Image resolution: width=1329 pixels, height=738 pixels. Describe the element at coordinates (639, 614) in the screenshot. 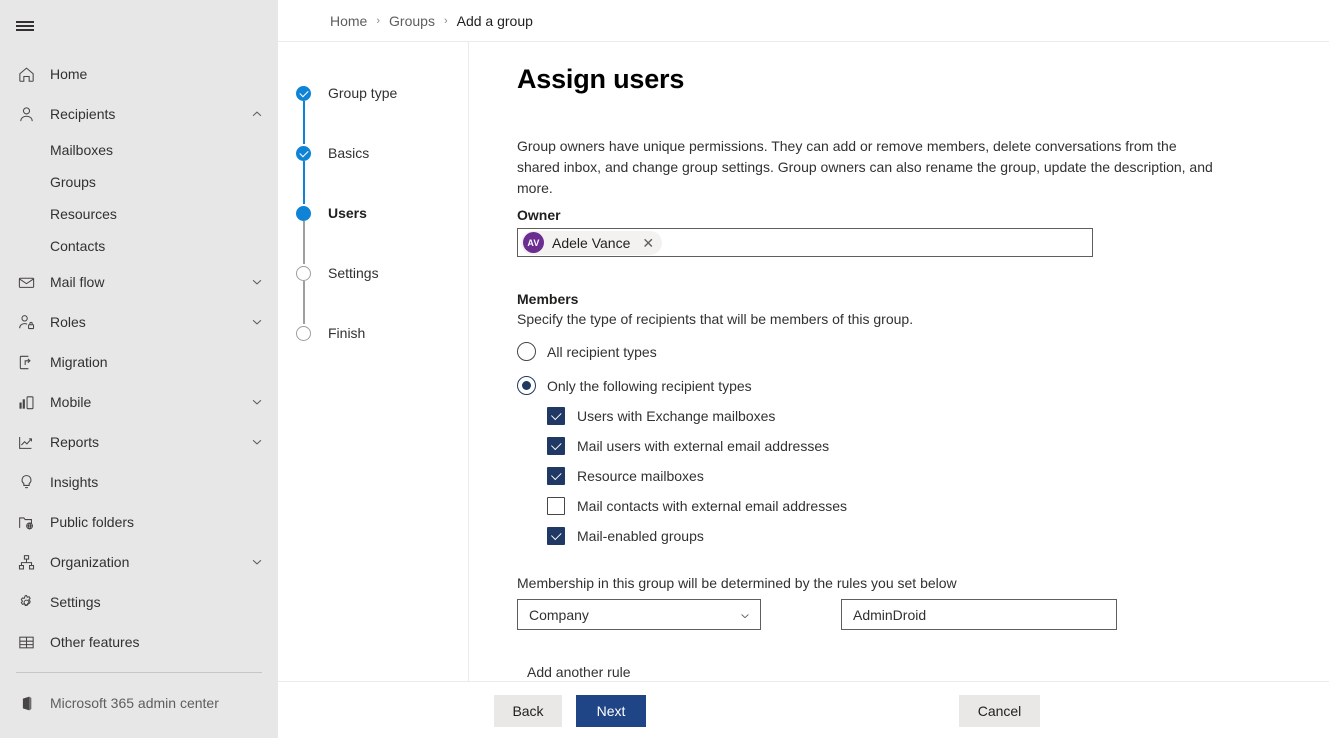

I see `rule-attribute-select: Company` at that location.